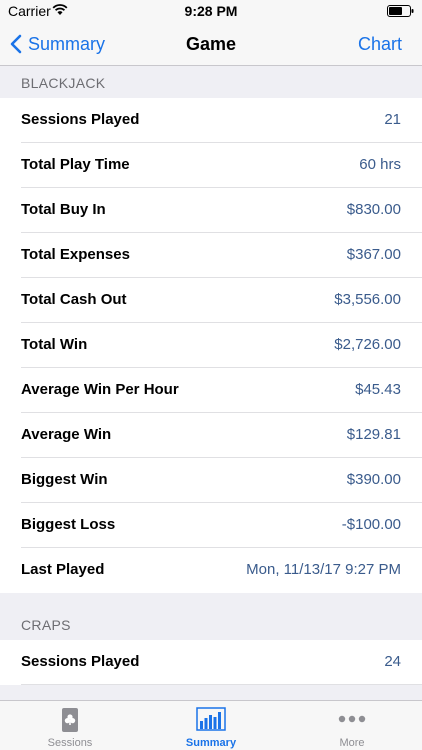 This screenshot has width=422, height=750. What do you see at coordinates (352, 725) in the screenshot?
I see `tab-more: More` at bounding box center [352, 725].